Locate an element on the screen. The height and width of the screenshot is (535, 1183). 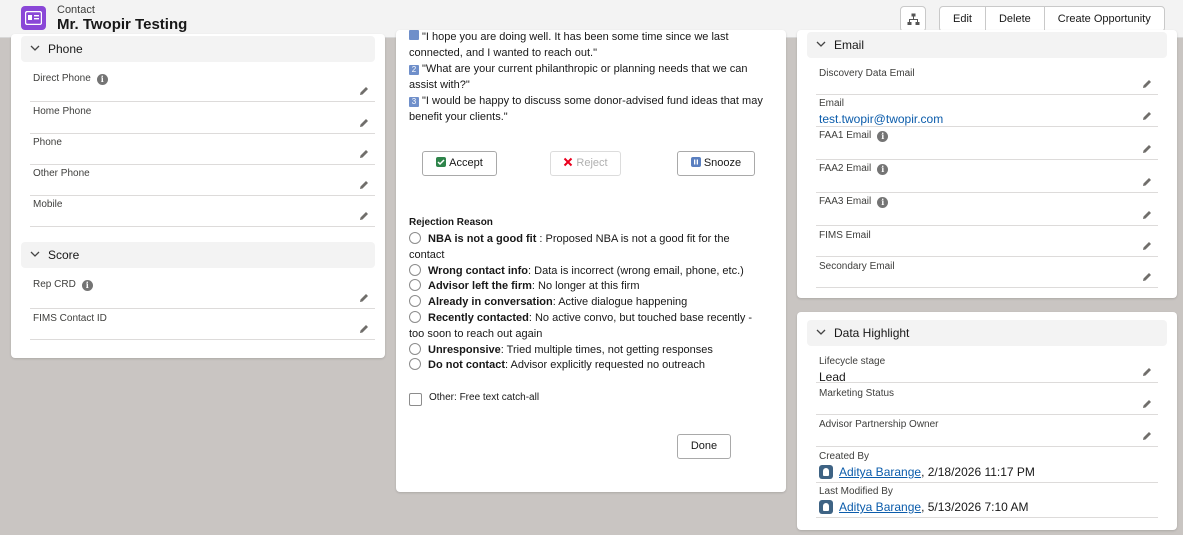
direct-phone-field: Direct Phone i is located at coordinates (202, 87).